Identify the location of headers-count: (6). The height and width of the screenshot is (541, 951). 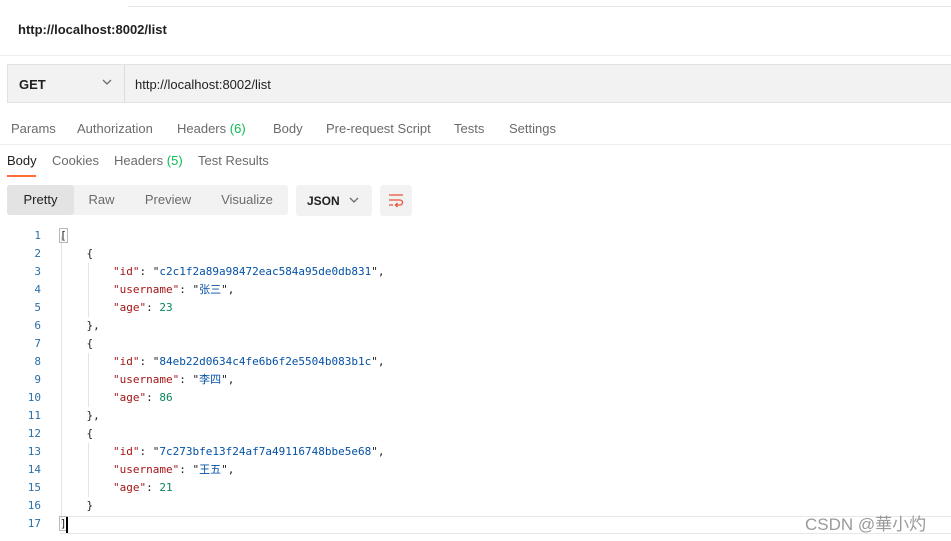
(237, 128).